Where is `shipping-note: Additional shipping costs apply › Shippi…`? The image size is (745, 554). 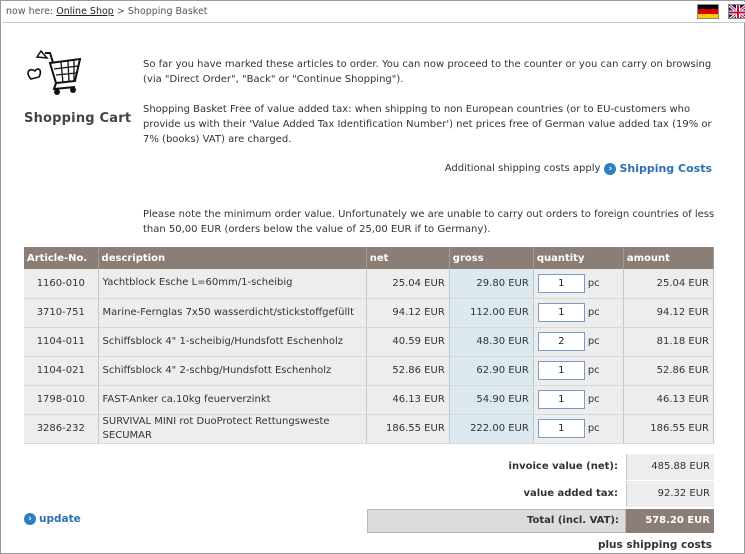
shipping-note: Additional shipping costs apply › Shippi… is located at coordinates (578, 168).